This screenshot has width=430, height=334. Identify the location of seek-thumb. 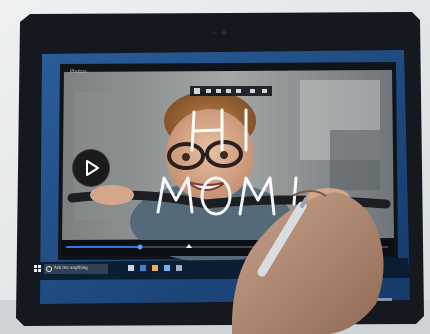
(140, 247).